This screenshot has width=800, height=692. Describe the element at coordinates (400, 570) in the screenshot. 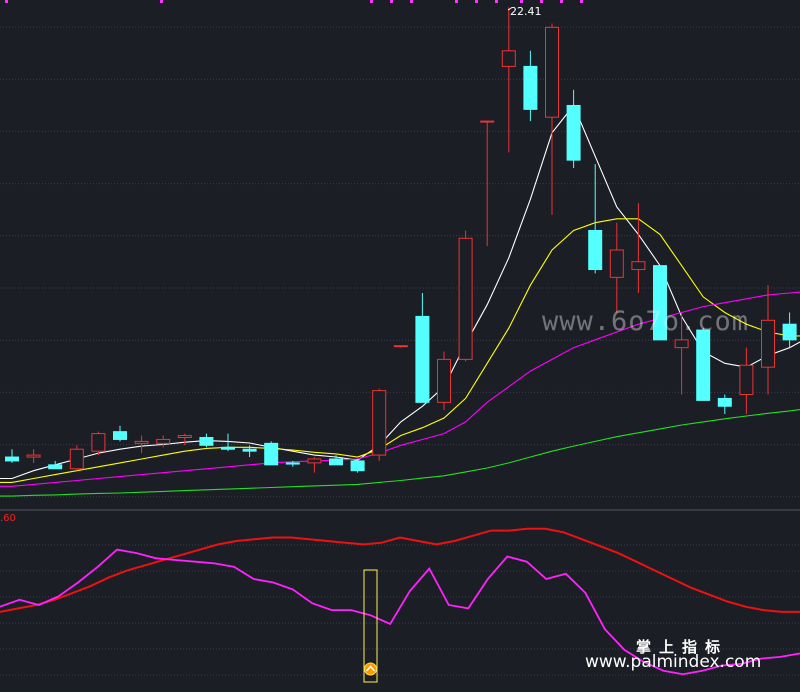

I see `oscillator-line-red` at that location.